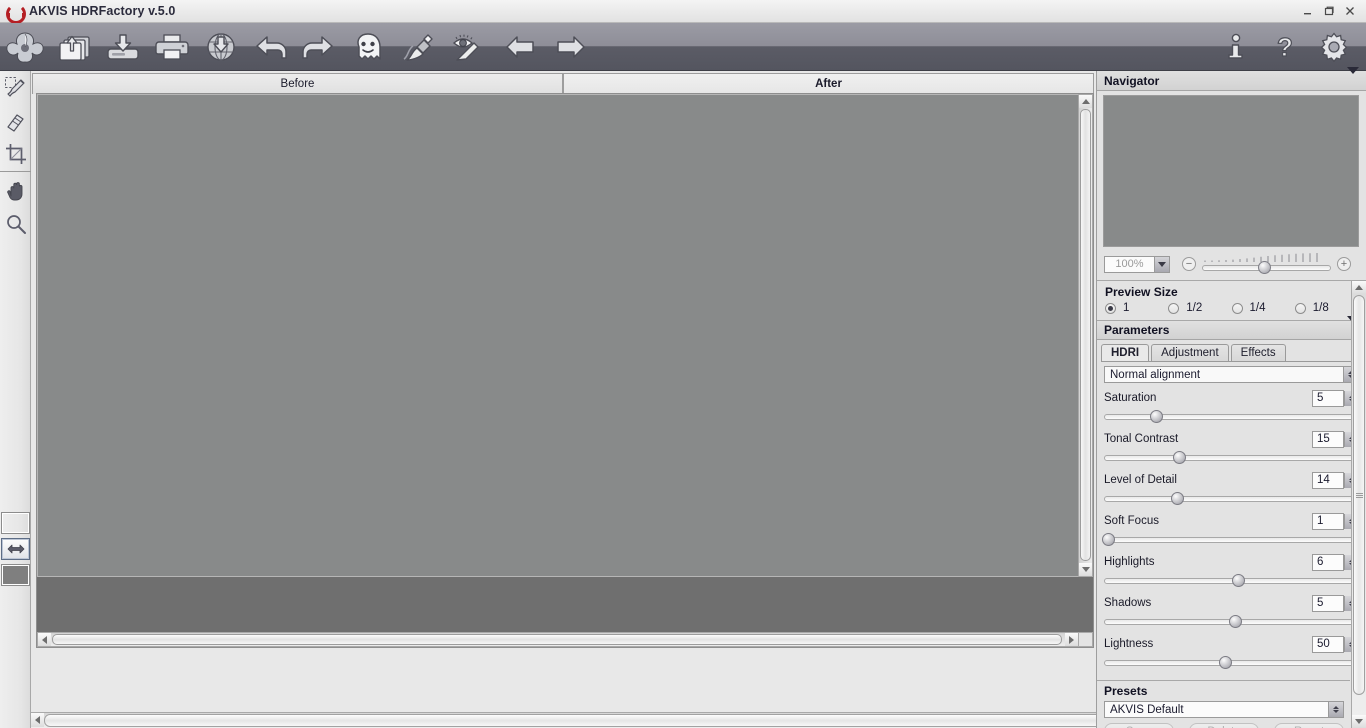 Image resolution: width=1366 pixels, height=728 pixels. I want to click on tool-crop, so click(15, 153).